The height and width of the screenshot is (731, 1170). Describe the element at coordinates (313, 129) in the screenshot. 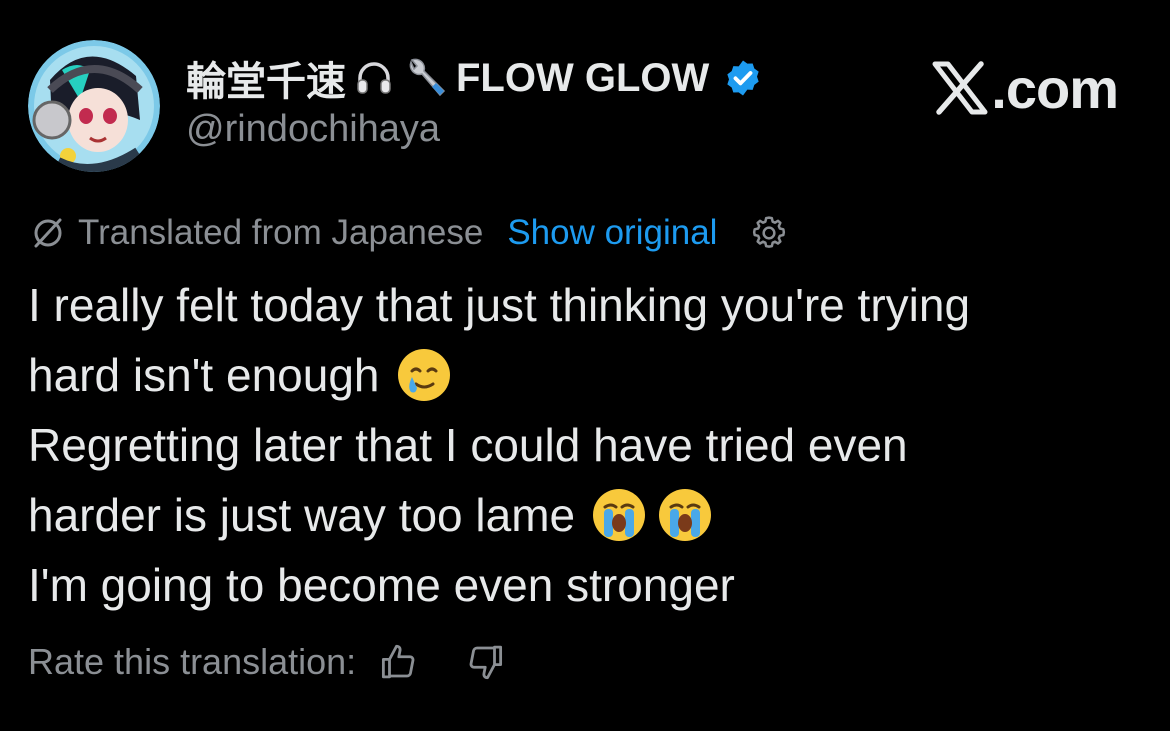

I see `author-handle: @rindochihaya` at that location.